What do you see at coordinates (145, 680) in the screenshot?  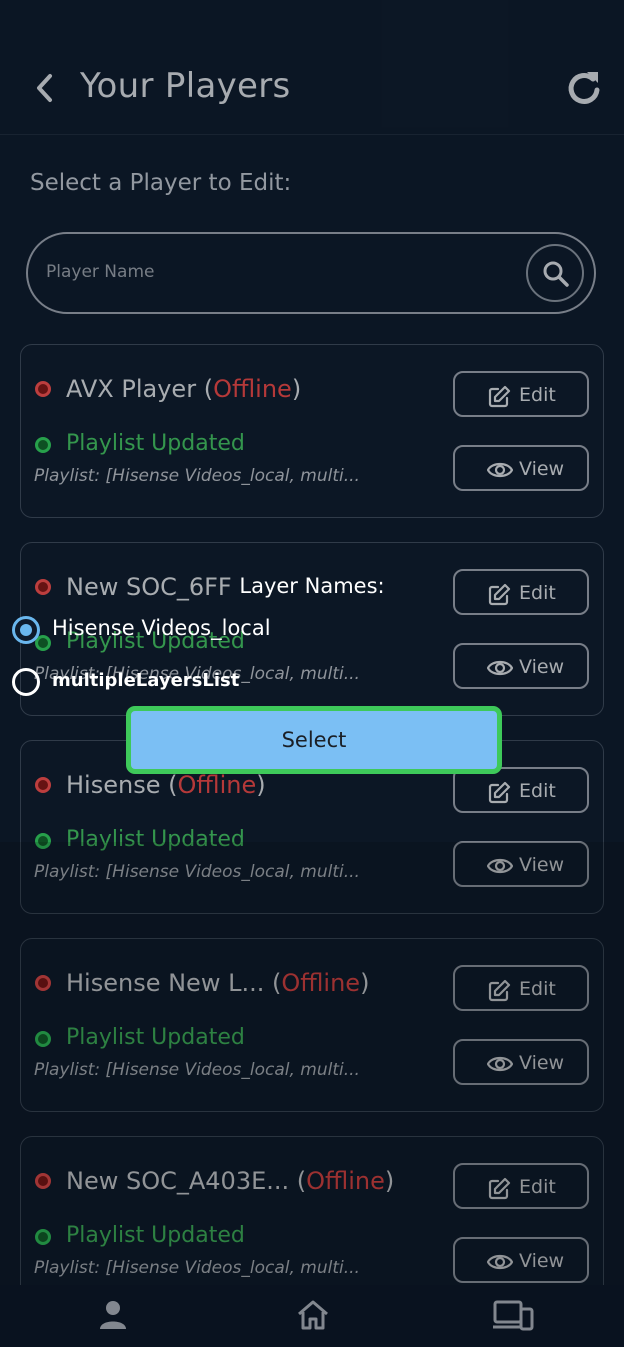 I see `layer-option-label: multipleLayersList` at bounding box center [145, 680].